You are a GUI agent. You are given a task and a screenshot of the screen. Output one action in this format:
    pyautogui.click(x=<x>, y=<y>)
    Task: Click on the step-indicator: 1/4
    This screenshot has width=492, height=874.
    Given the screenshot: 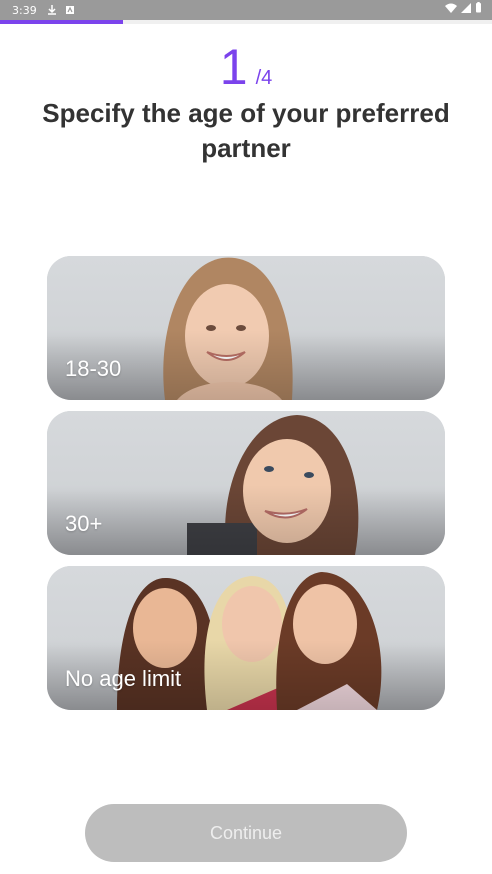 What is the action you would take?
    pyautogui.click(x=246, y=67)
    